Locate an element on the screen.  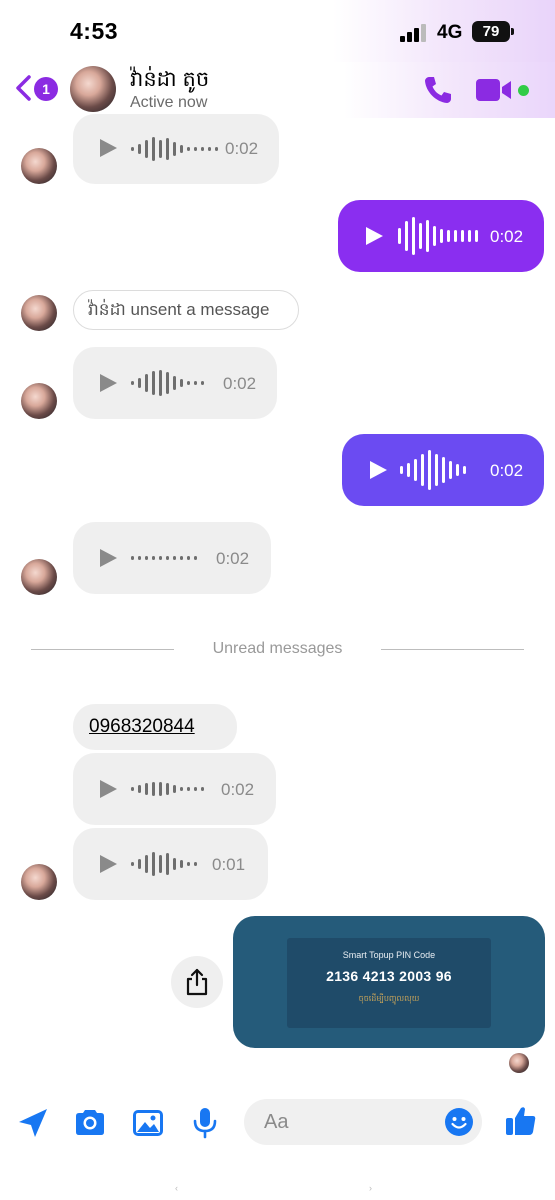
status-bar: 4:53 4G 79 is located at coordinates (277, 31).